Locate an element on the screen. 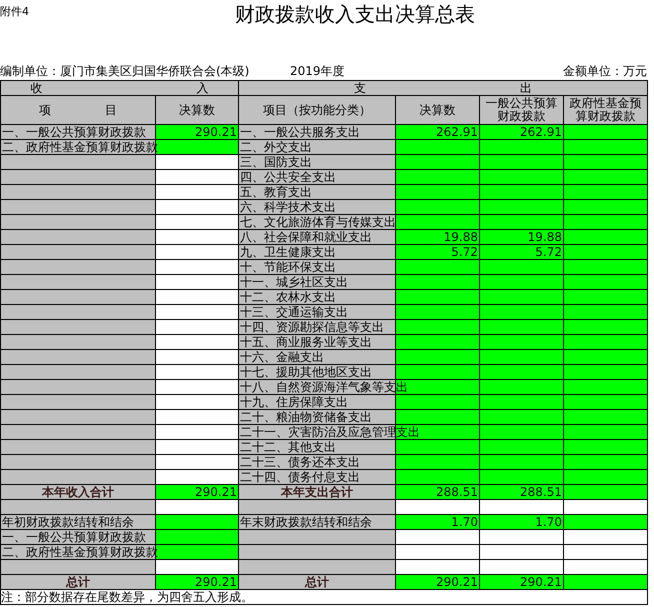 The width and height of the screenshot is (654, 607). cell-text: 八、社会保障和就业支出 is located at coordinates (306, 237).